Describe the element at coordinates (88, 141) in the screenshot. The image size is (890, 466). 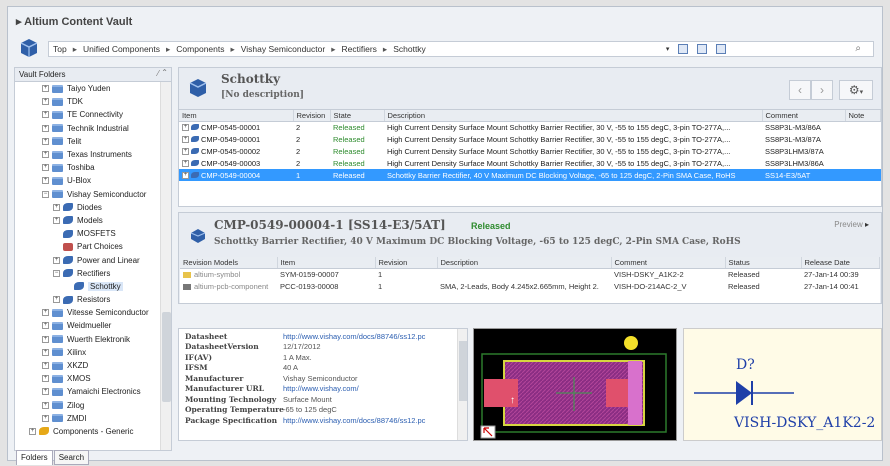
I see `tree-node: + Telit` at that location.